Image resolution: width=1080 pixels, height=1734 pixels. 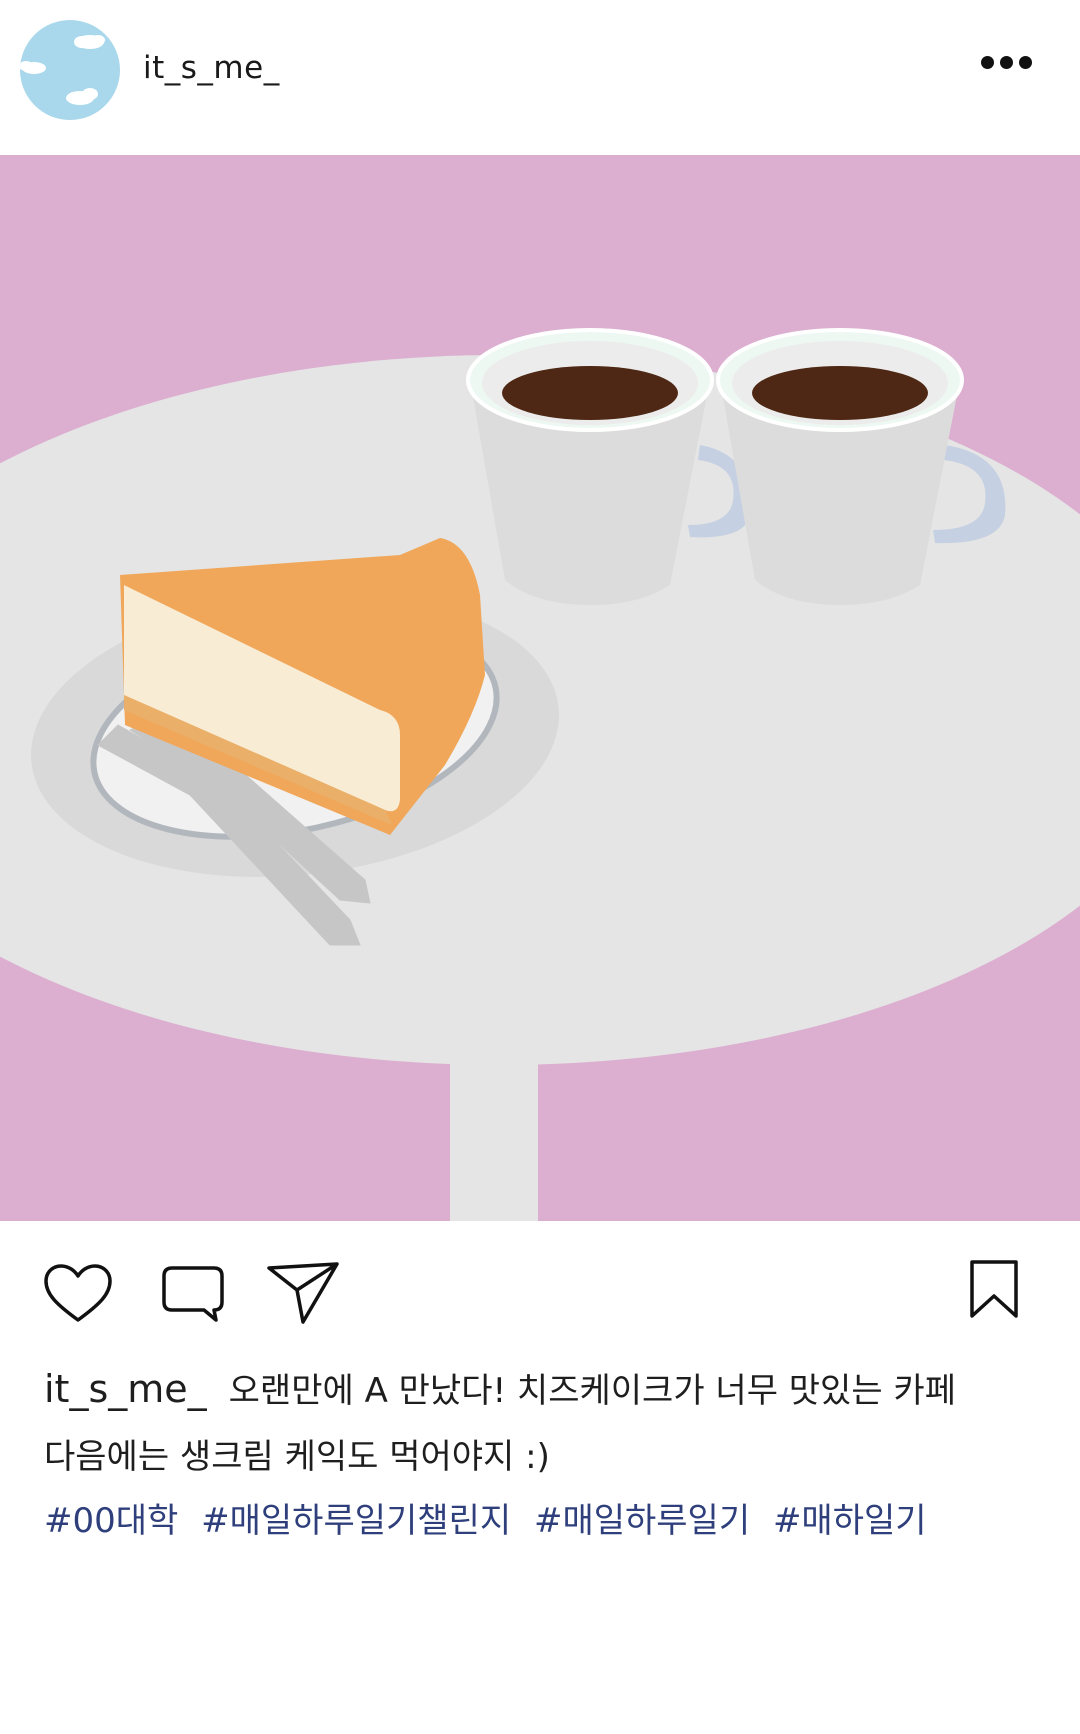 I want to click on hashtags: #00대학 #매일하루일기챌린지 #매일하루일기 #매하일기, so click(x=491, y=1521).